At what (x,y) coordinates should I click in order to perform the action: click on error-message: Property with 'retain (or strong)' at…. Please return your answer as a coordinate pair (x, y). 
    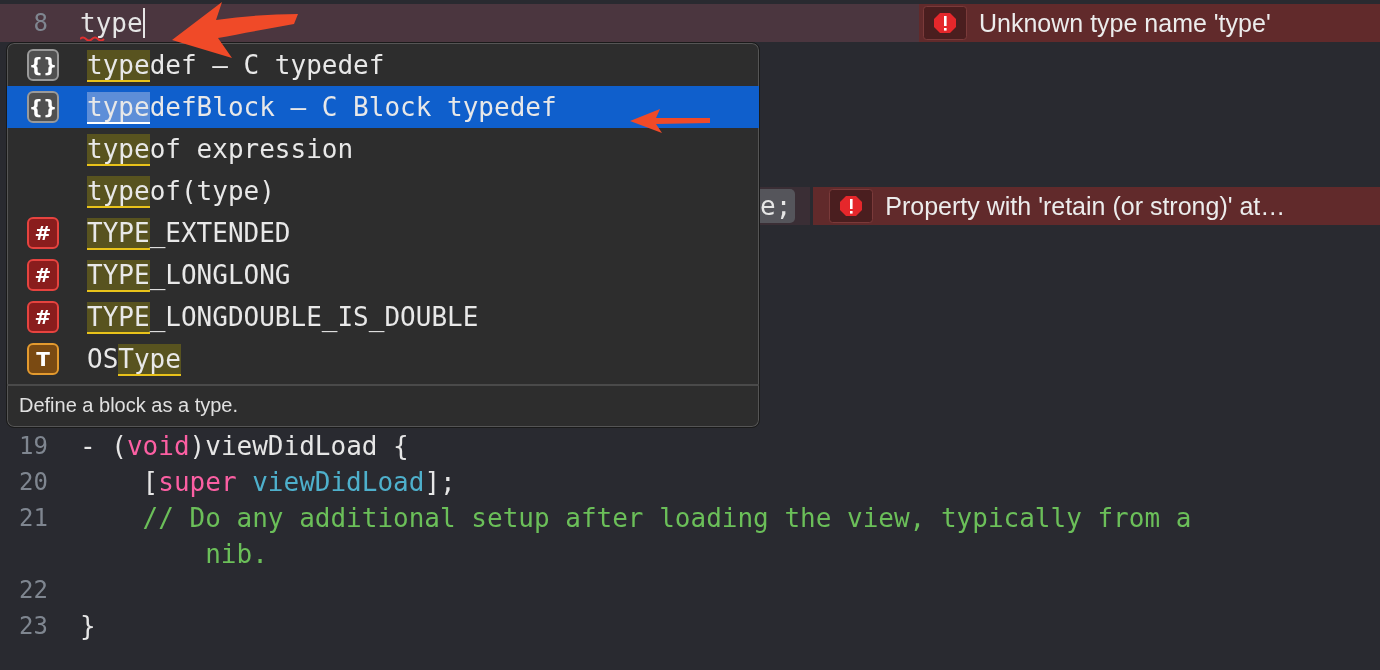
    Looking at the image, I should click on (1085, 206).